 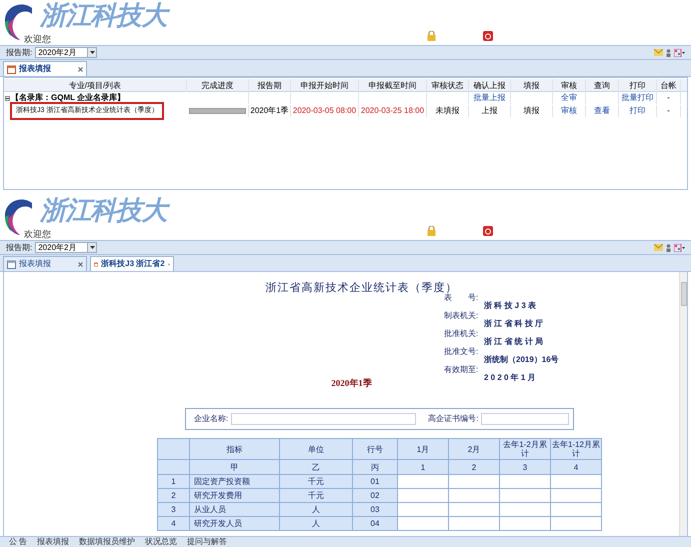 I want to click on row-number: 1, so click(x=174, y=482).